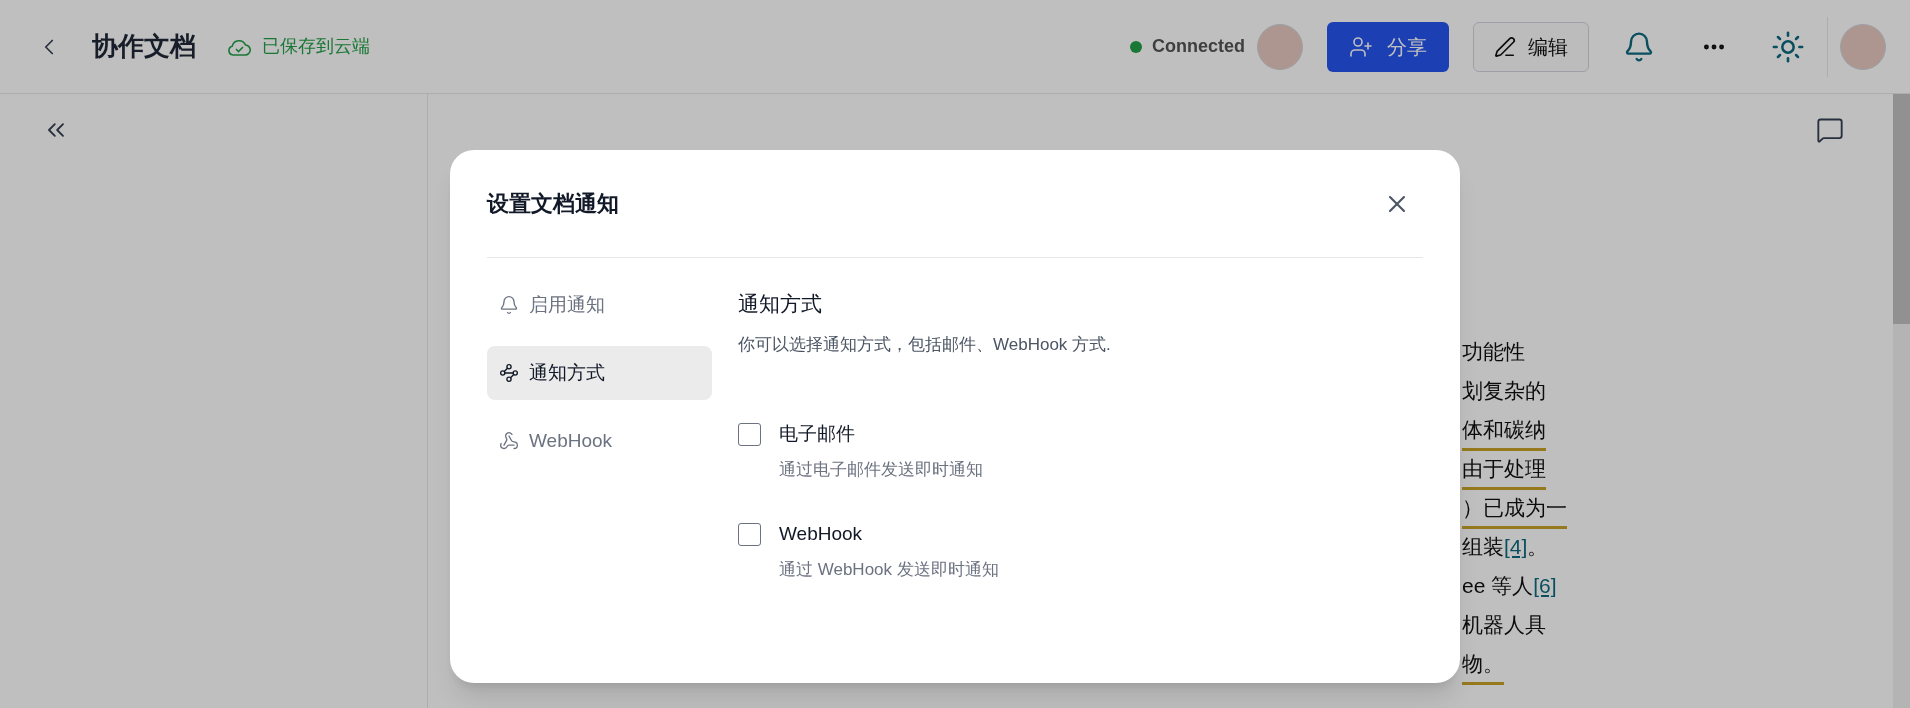  I want to click on waypoints-icon, so click(509, 373).